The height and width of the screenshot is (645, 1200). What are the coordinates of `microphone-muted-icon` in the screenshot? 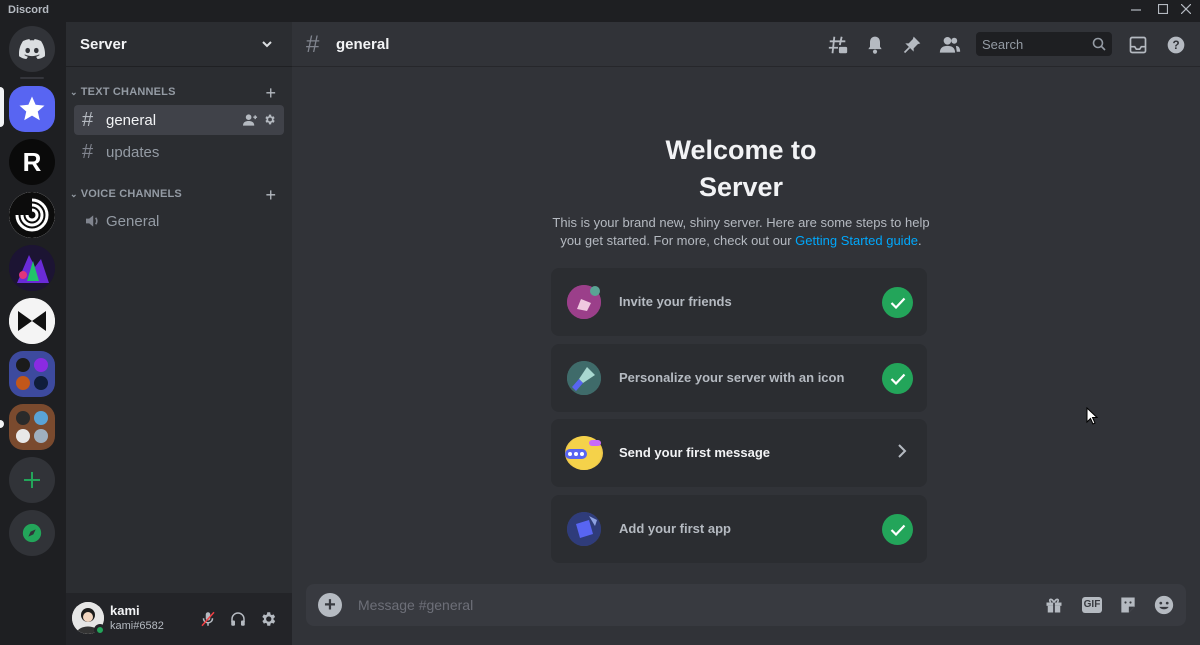 It's located at (208, 619).